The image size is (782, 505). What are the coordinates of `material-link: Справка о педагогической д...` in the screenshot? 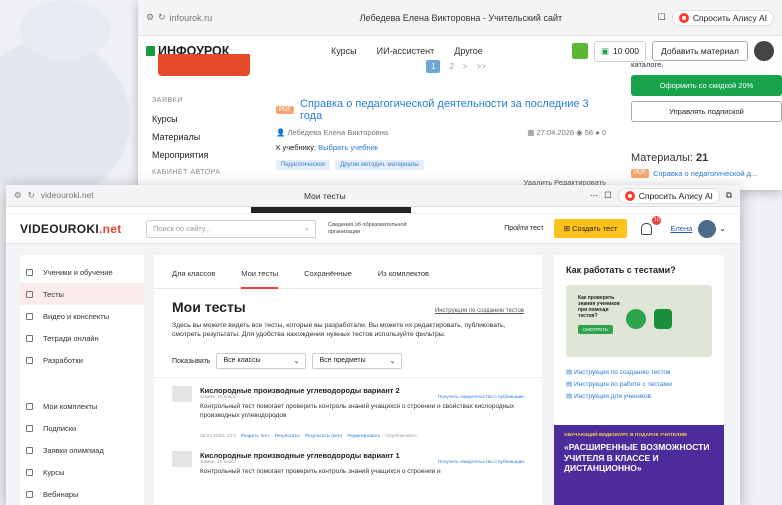 It's located at (705, 173).